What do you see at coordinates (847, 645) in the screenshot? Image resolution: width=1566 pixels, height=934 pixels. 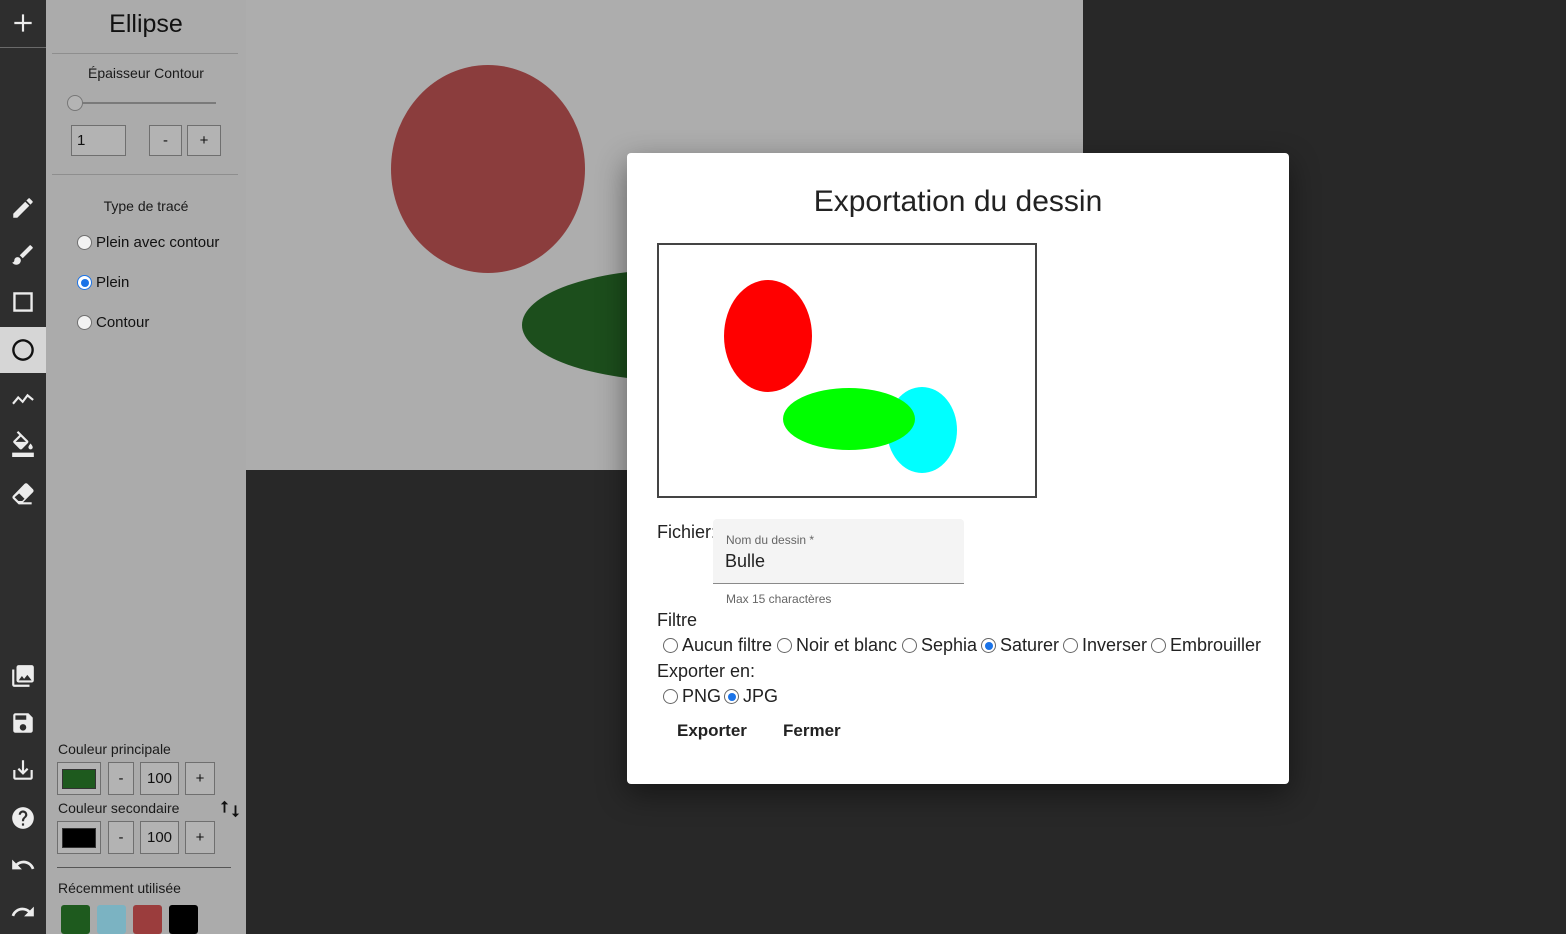 I see `option-label: Noir et blanc` at bounding box center [847, 645].